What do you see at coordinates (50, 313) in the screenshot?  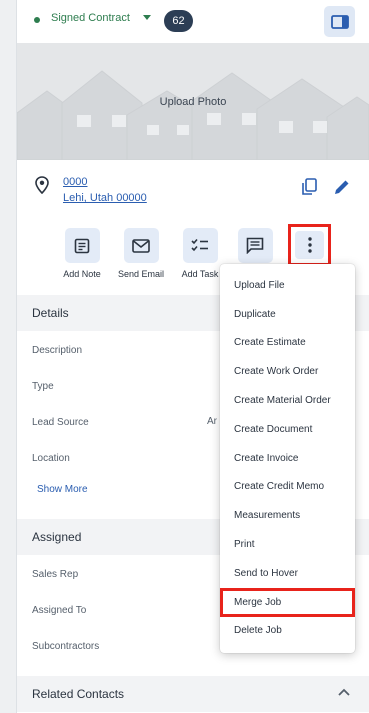 I see `details-title: Details` at bounding box center [50, 313].